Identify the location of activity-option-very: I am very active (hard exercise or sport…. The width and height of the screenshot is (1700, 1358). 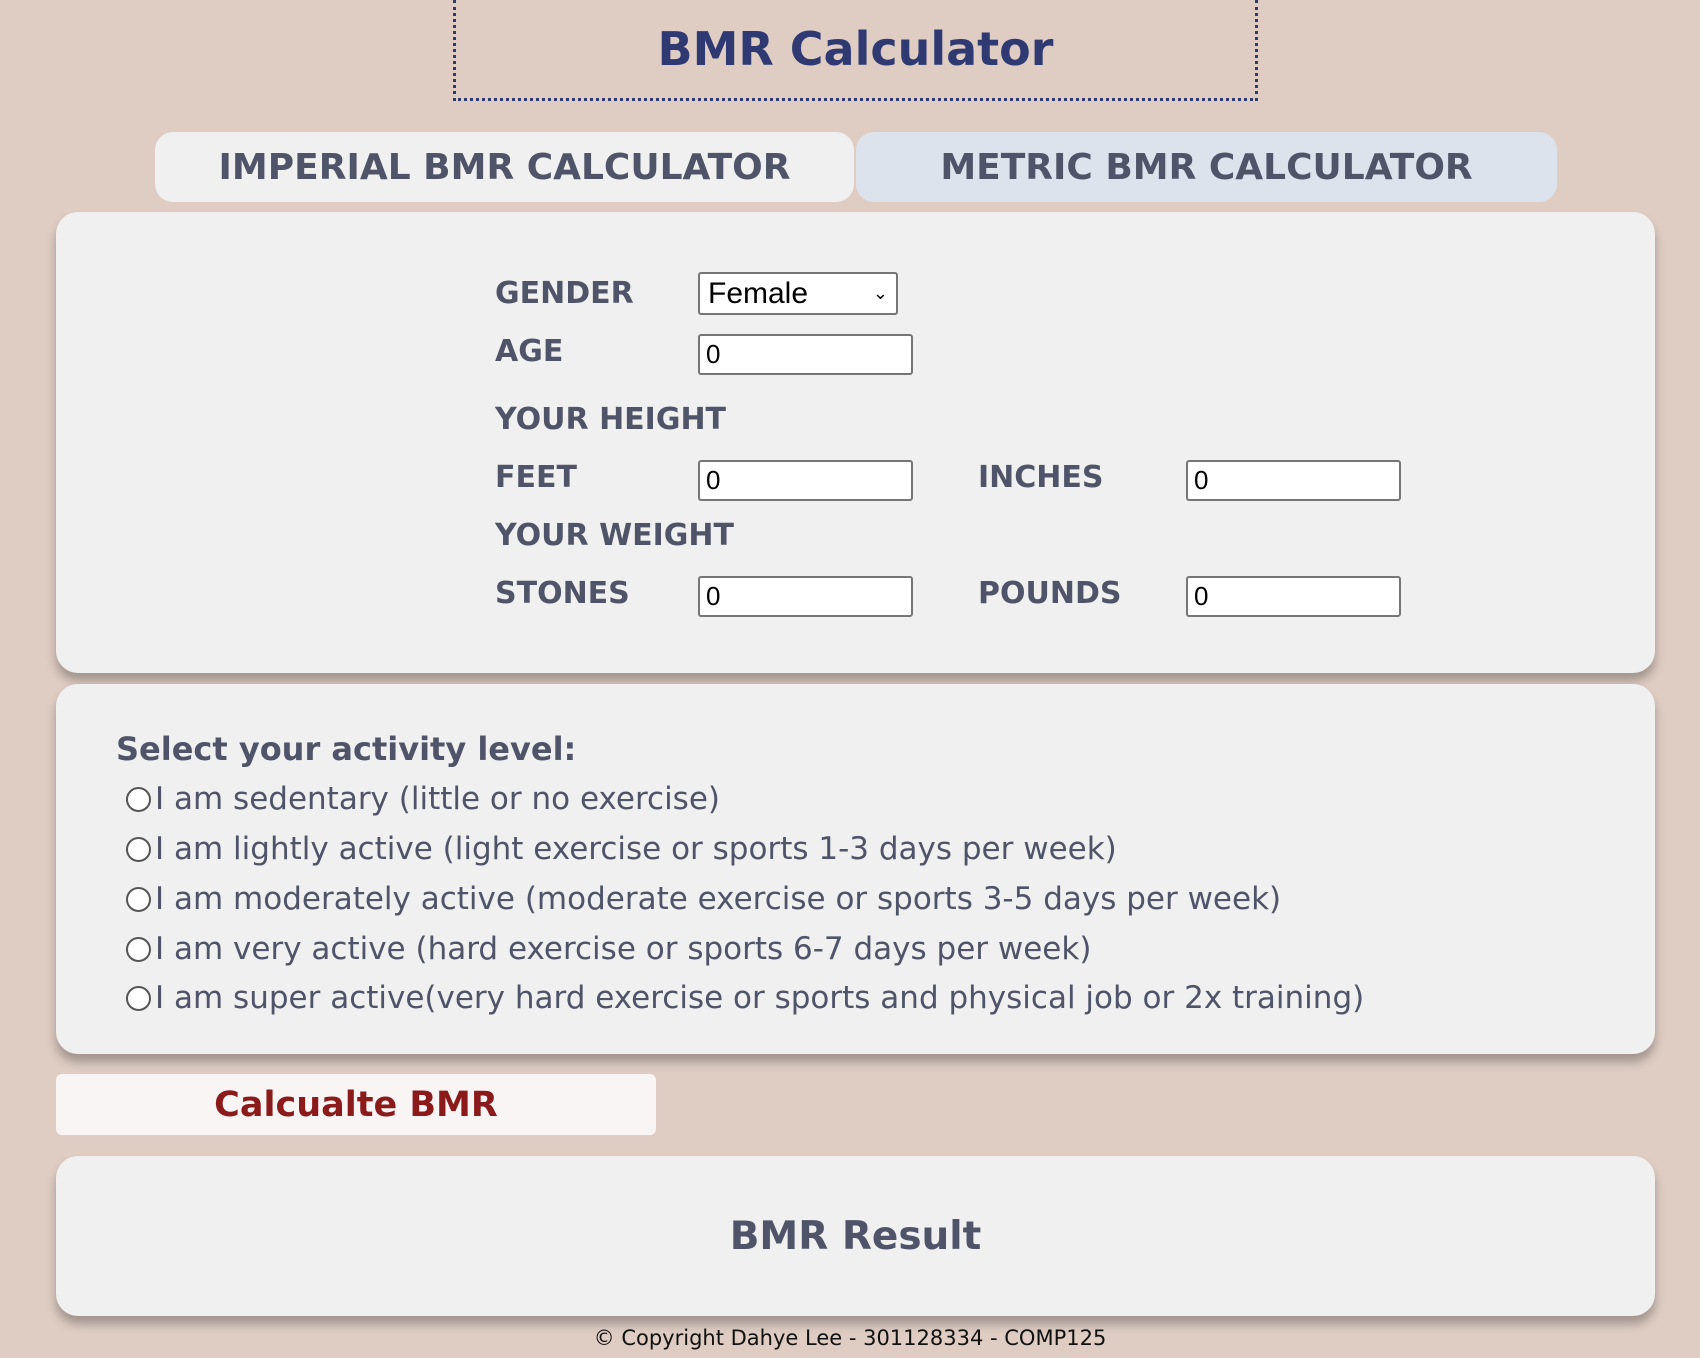
(608, 949).